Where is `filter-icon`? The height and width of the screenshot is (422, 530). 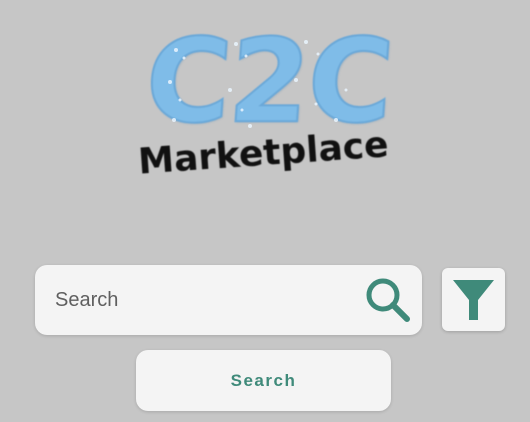
filter-icon is located at coordinates (473, 300).